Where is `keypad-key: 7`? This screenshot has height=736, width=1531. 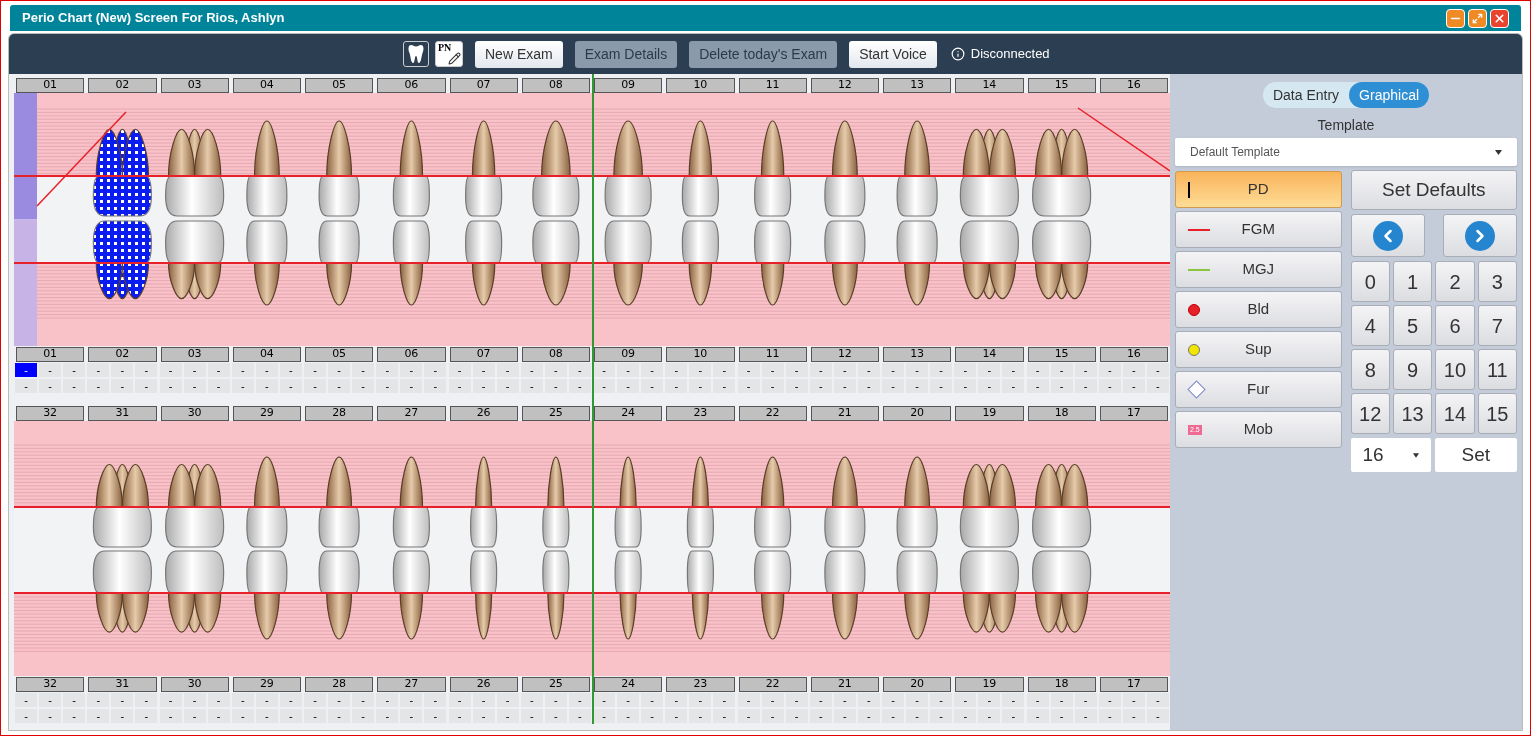
keypad-key: 7 is located at coordinates (1497, 325).